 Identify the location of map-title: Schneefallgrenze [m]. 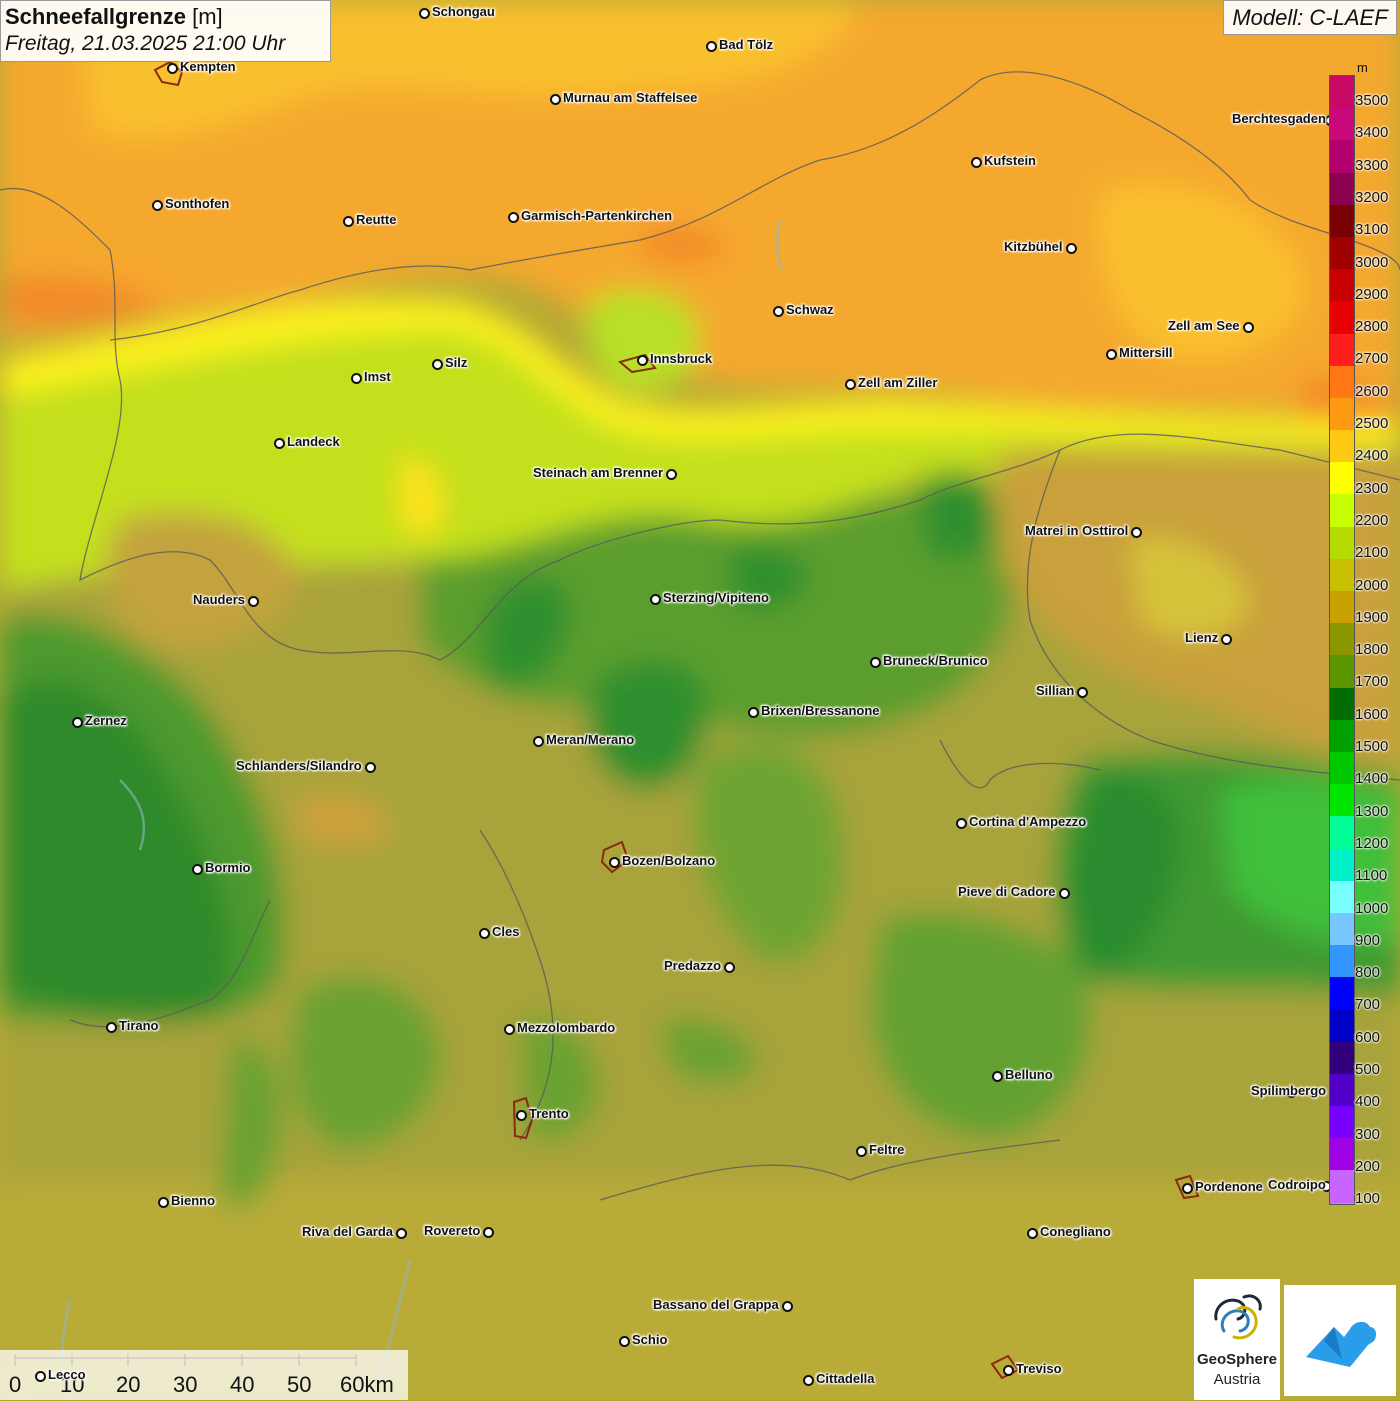
(165, 17).